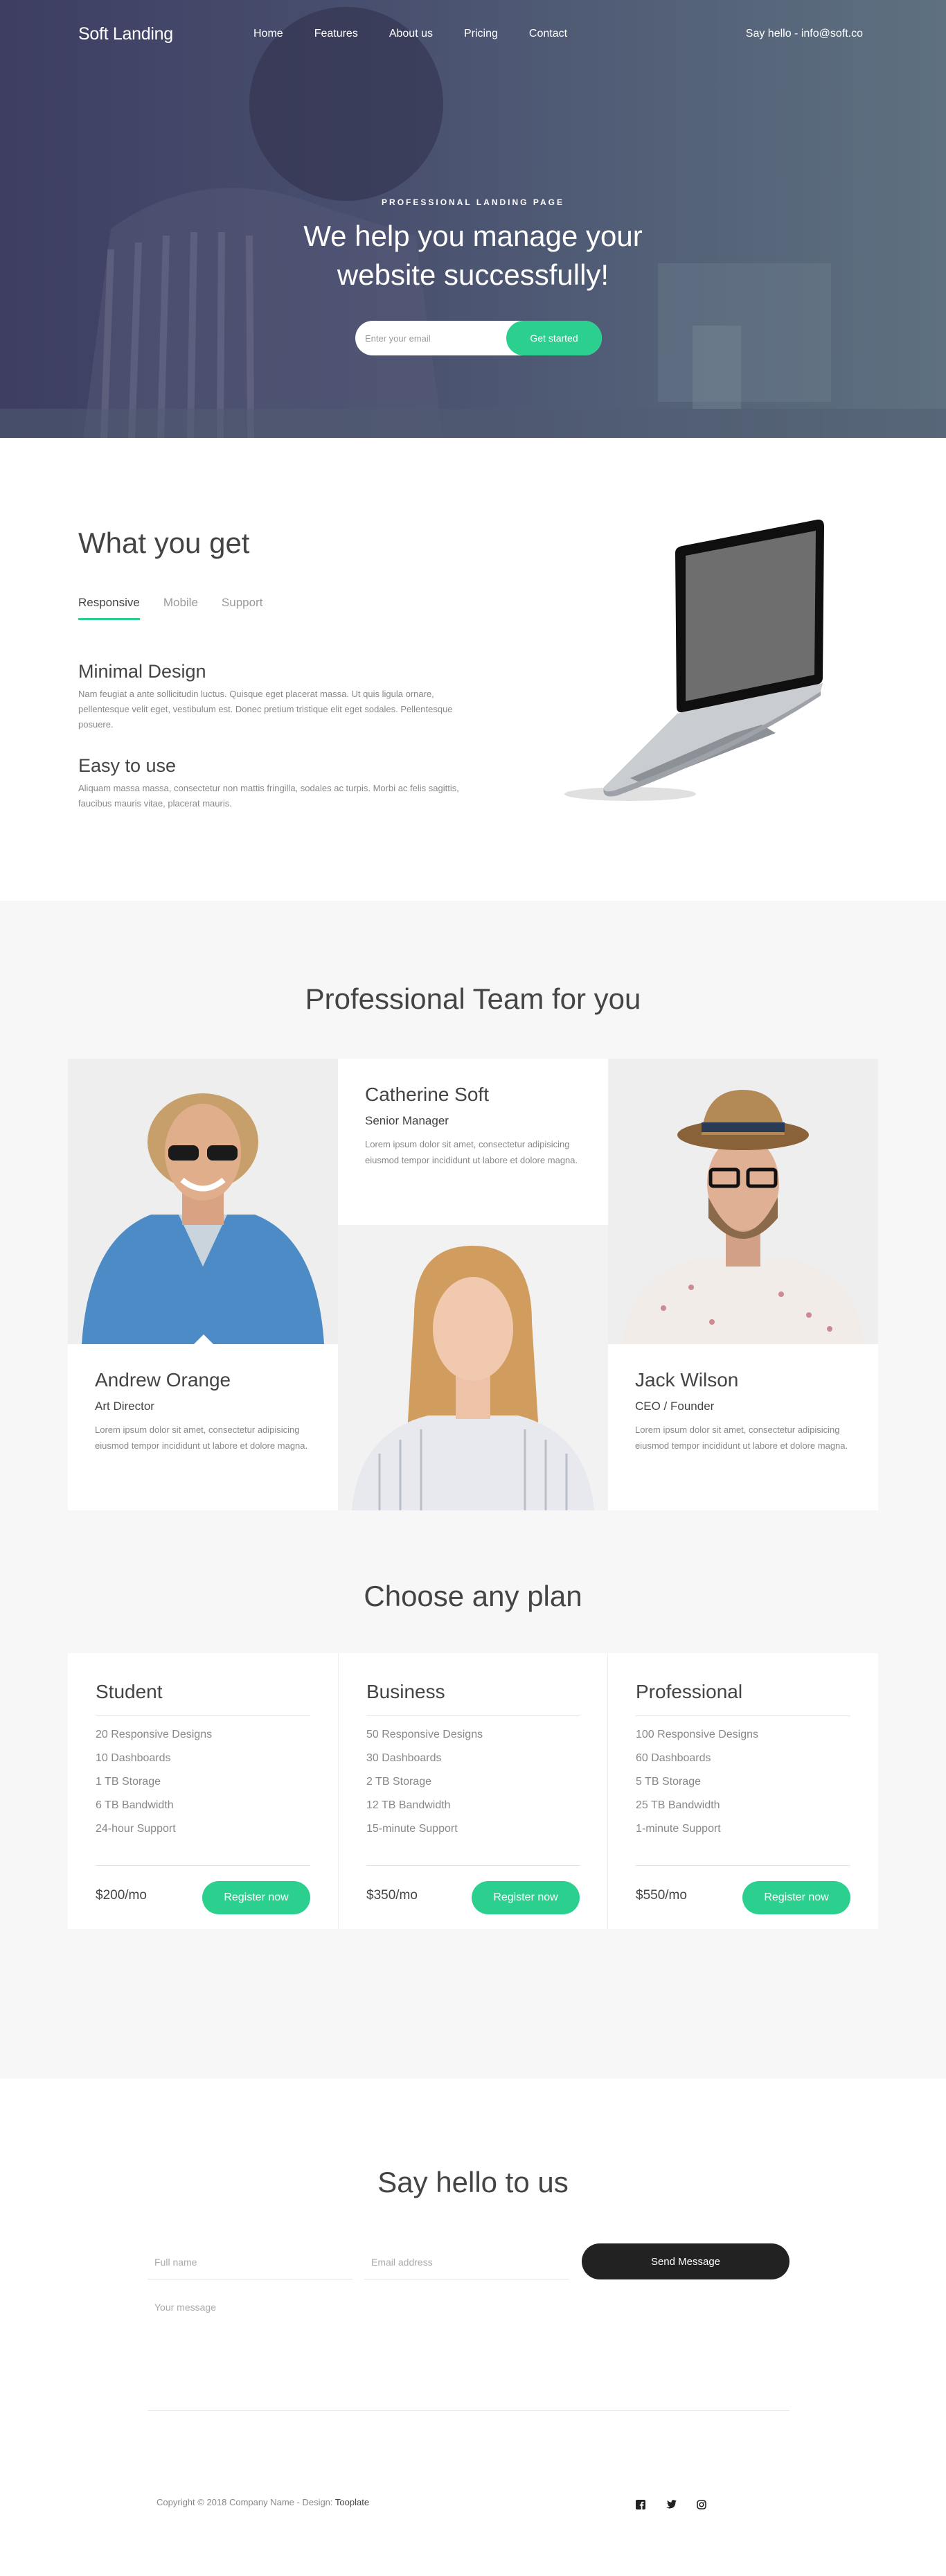  What do you see at coordinates (109, 608) in the screenshot?
I see `tab-responsive: Responsive` at bounding box center [109, 608].